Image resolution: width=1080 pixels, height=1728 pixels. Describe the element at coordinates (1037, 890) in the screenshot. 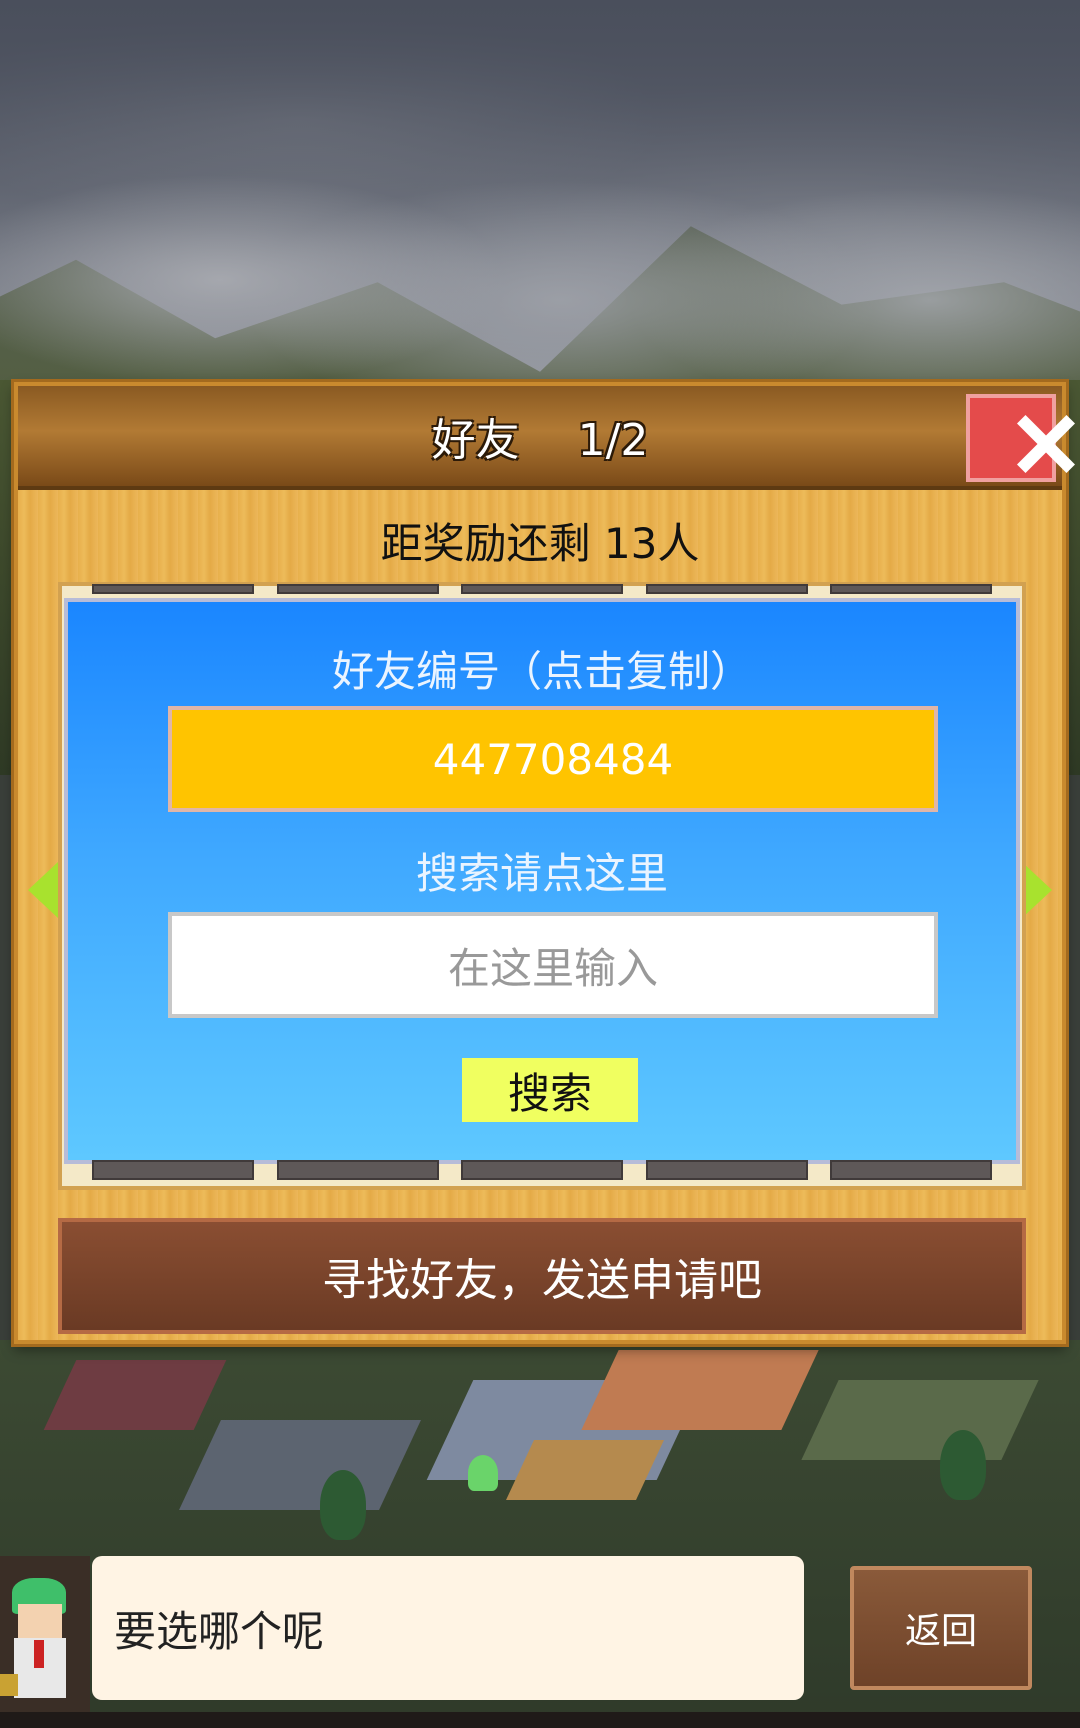

I see `arrow-right-icon` at that location.